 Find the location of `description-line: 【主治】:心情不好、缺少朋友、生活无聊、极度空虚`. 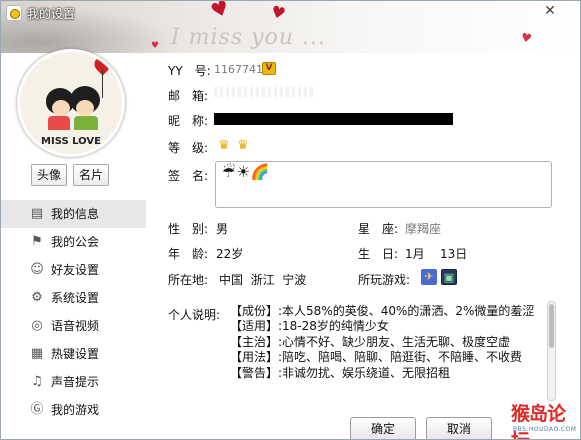

description-line: 【主治】:心情不好、缺少朋友、生活无聊、极度空虚 is located at coordinates (370, 341).